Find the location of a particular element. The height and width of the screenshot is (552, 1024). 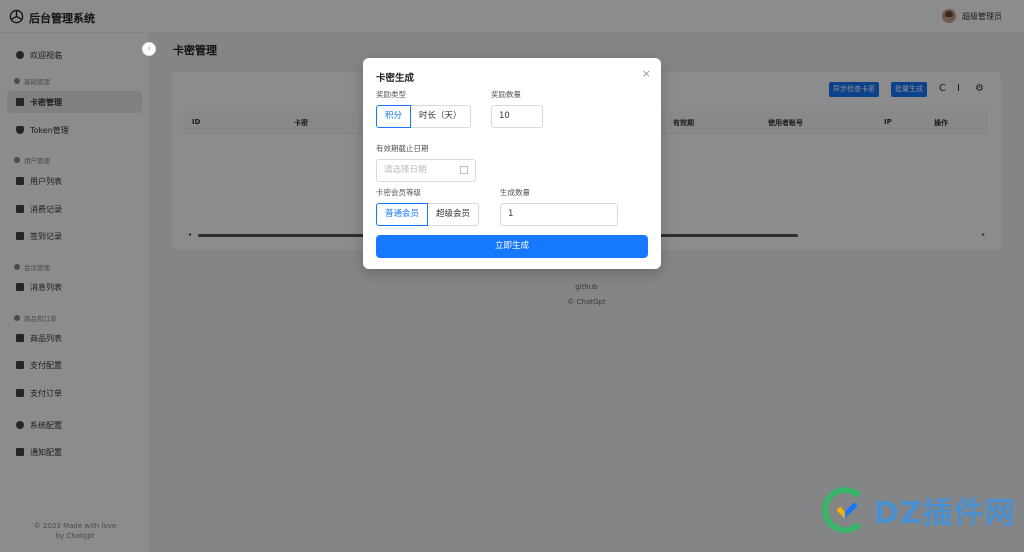

watermark-logo-icon is located at coordinates (845, 510).